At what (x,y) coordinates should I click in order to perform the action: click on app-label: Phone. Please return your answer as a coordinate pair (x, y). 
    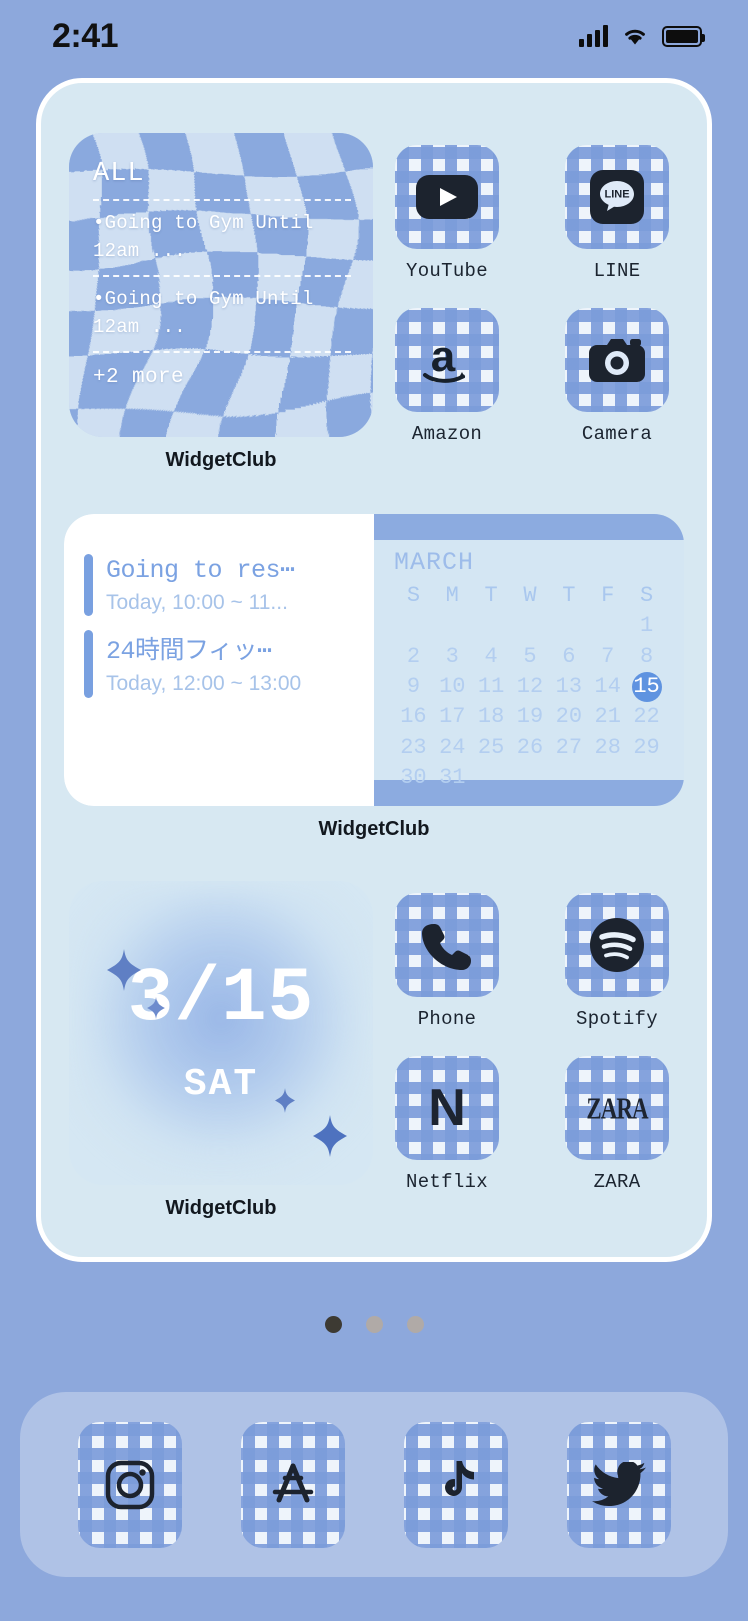
    Looking at the image, I should click on (447, 1019).